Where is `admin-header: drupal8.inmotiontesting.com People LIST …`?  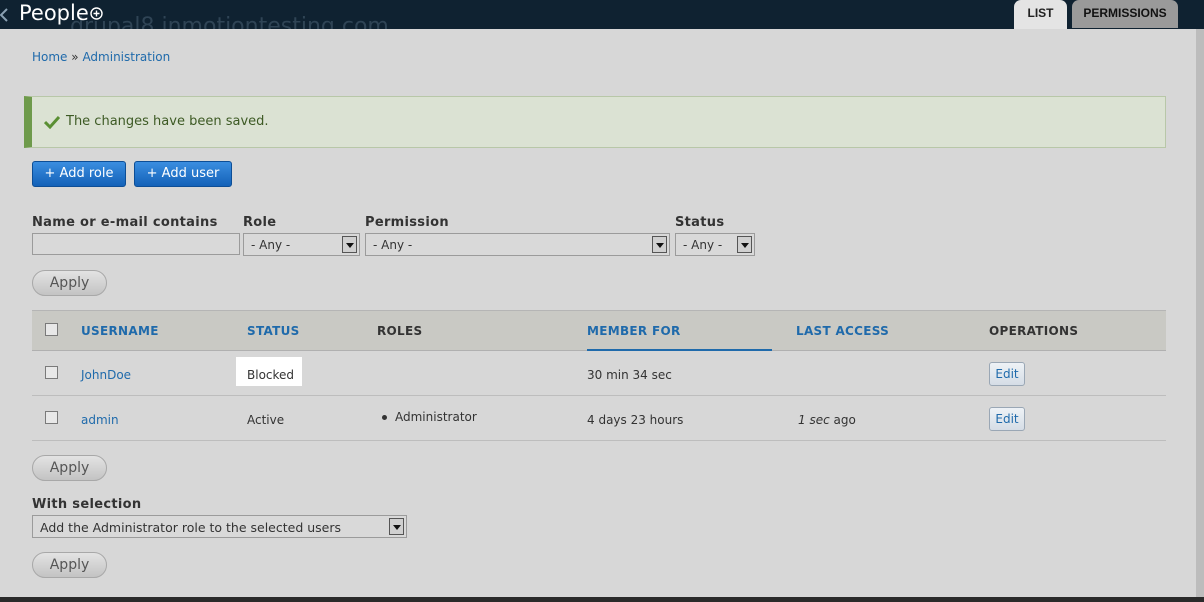
admin-header: drupal8.inmotiontesting.com People LIST … is located at coordinates (602, 19).